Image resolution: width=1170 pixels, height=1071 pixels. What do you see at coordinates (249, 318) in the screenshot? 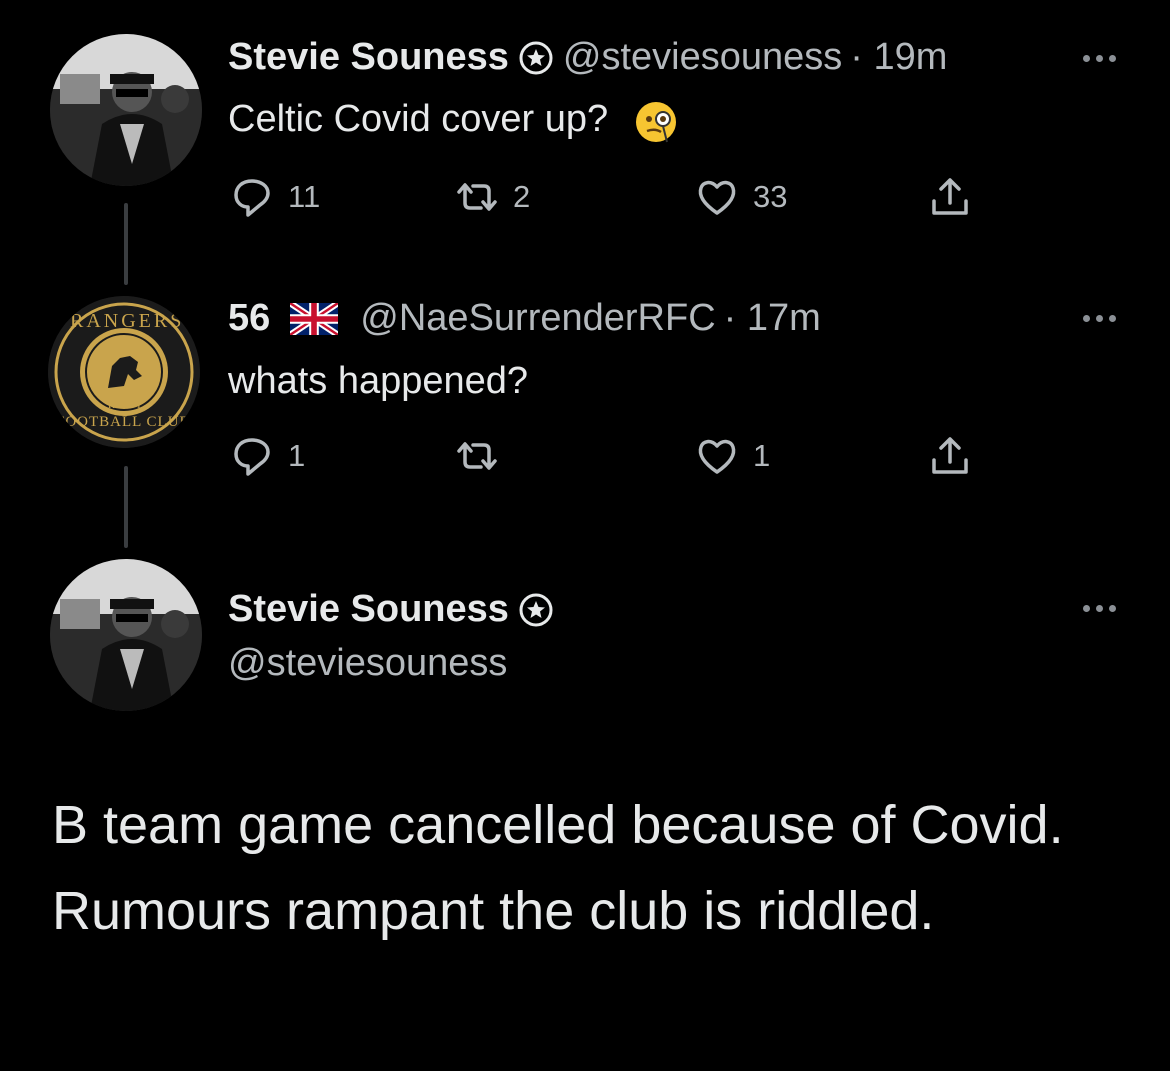
I see `author-name: 56` at bounding box center [249, 318].